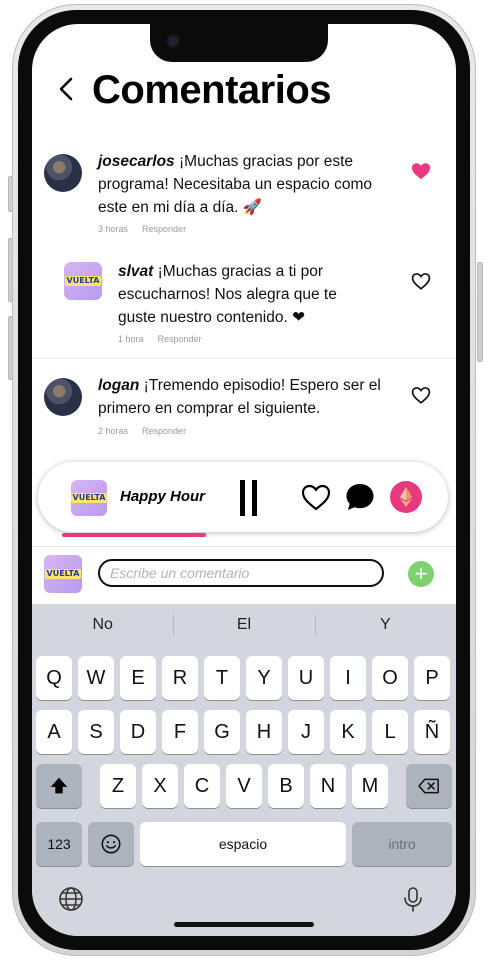 This screenshot has width=500, height=968. Describe the element at coordinates (402, 844) in the screenshot. I see `return-key: intro` at that location.